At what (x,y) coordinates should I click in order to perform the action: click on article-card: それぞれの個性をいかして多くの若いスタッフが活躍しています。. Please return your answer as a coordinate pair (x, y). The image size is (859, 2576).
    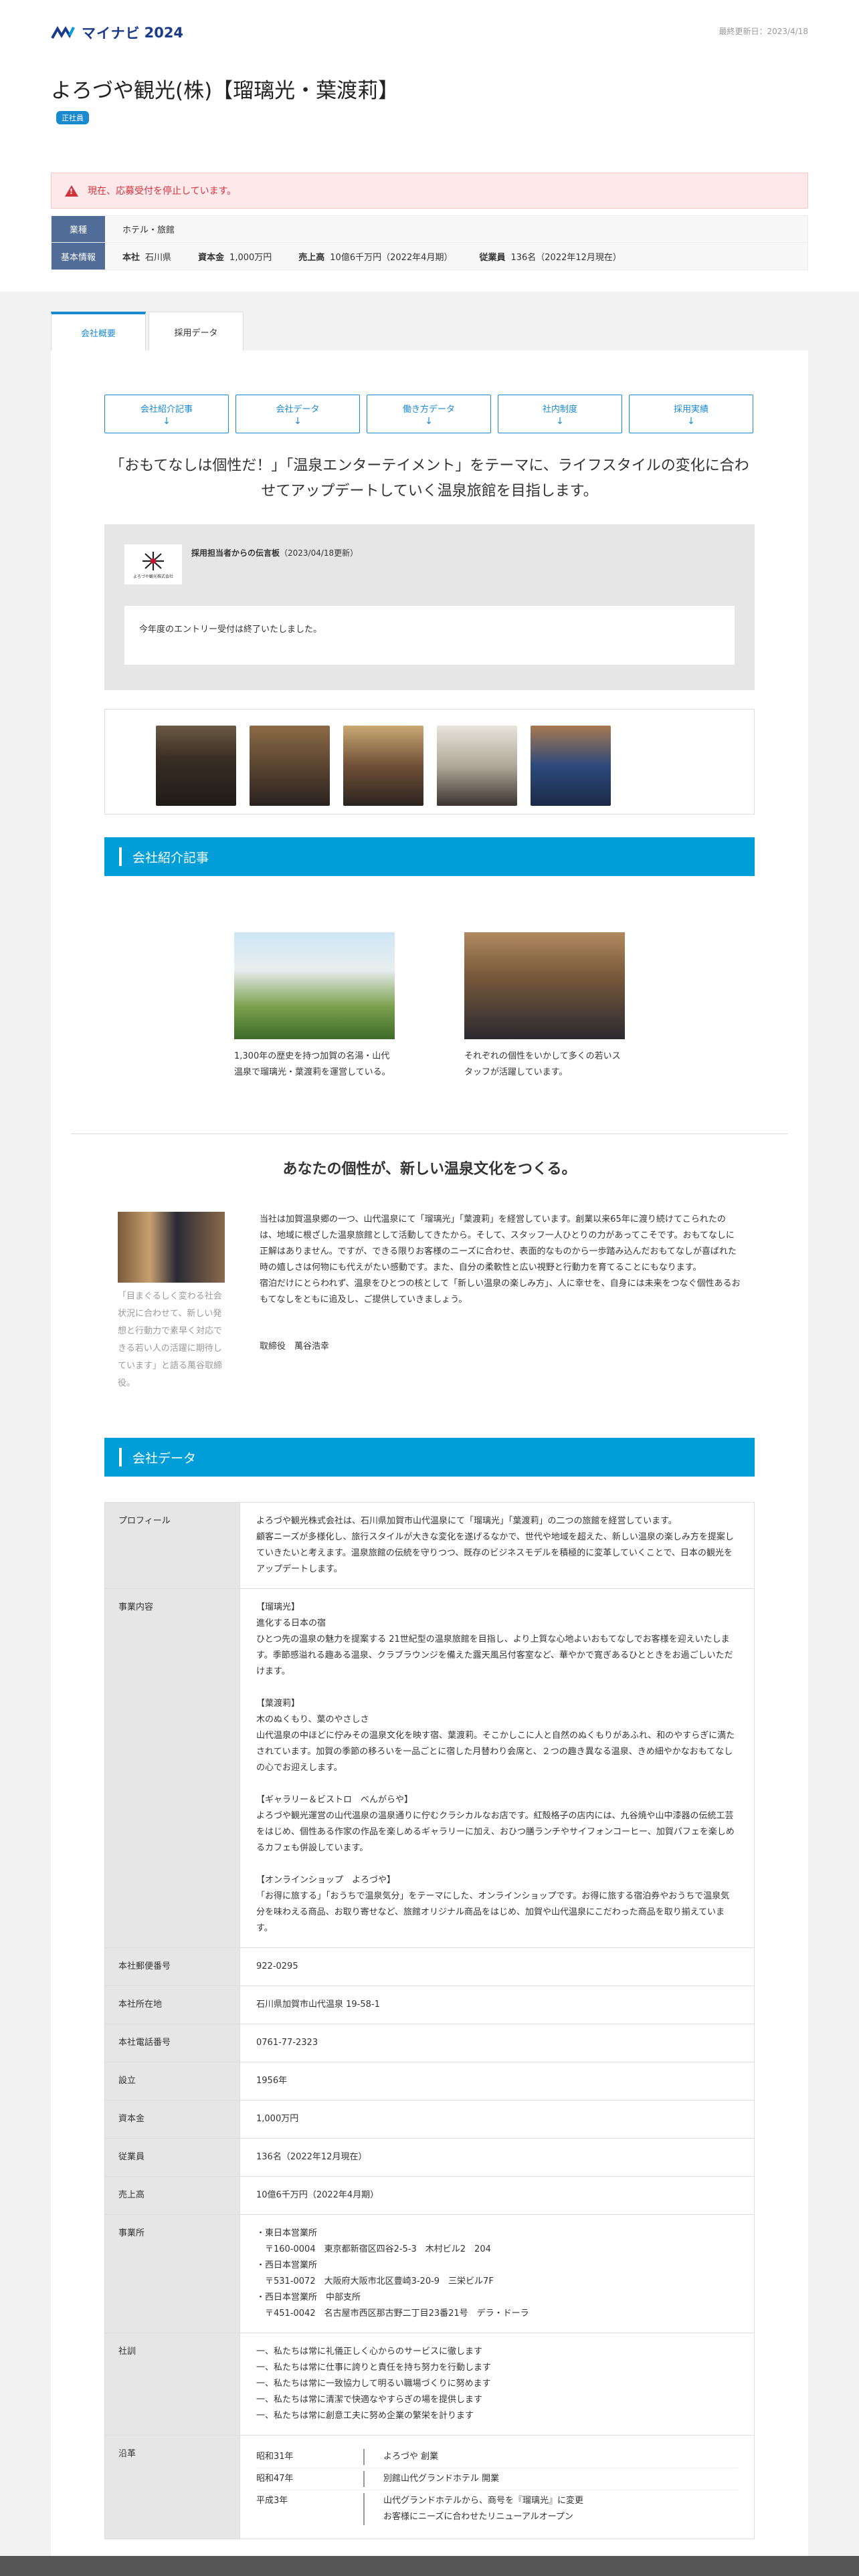
    Looking at the image, I should click on (544, 1007).